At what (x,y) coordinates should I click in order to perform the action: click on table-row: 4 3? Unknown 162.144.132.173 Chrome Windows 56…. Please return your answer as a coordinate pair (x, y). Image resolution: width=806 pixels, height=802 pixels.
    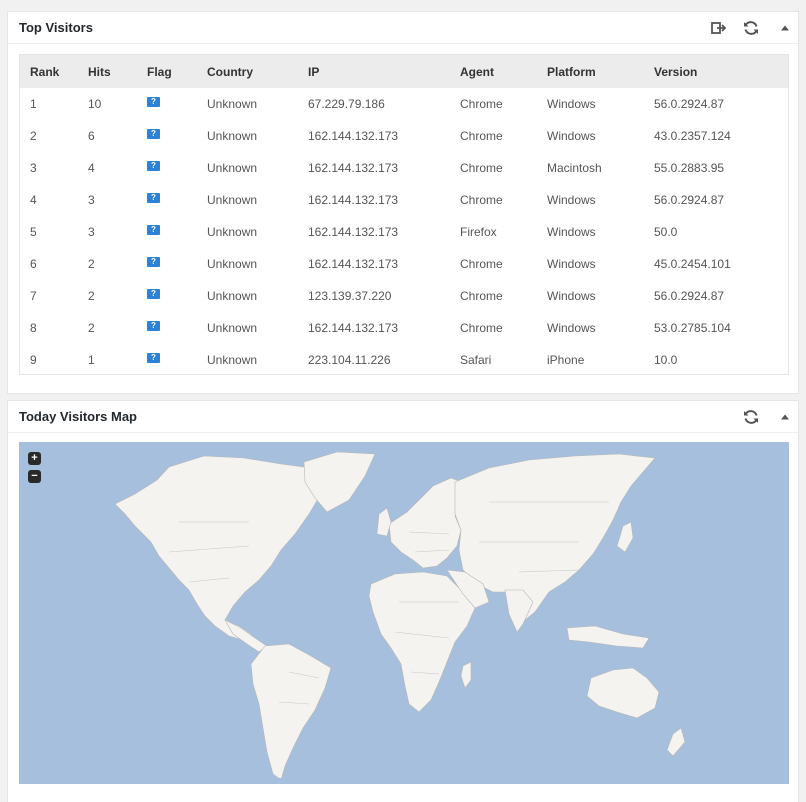
    Looking at the image, I should click on (404, 200).